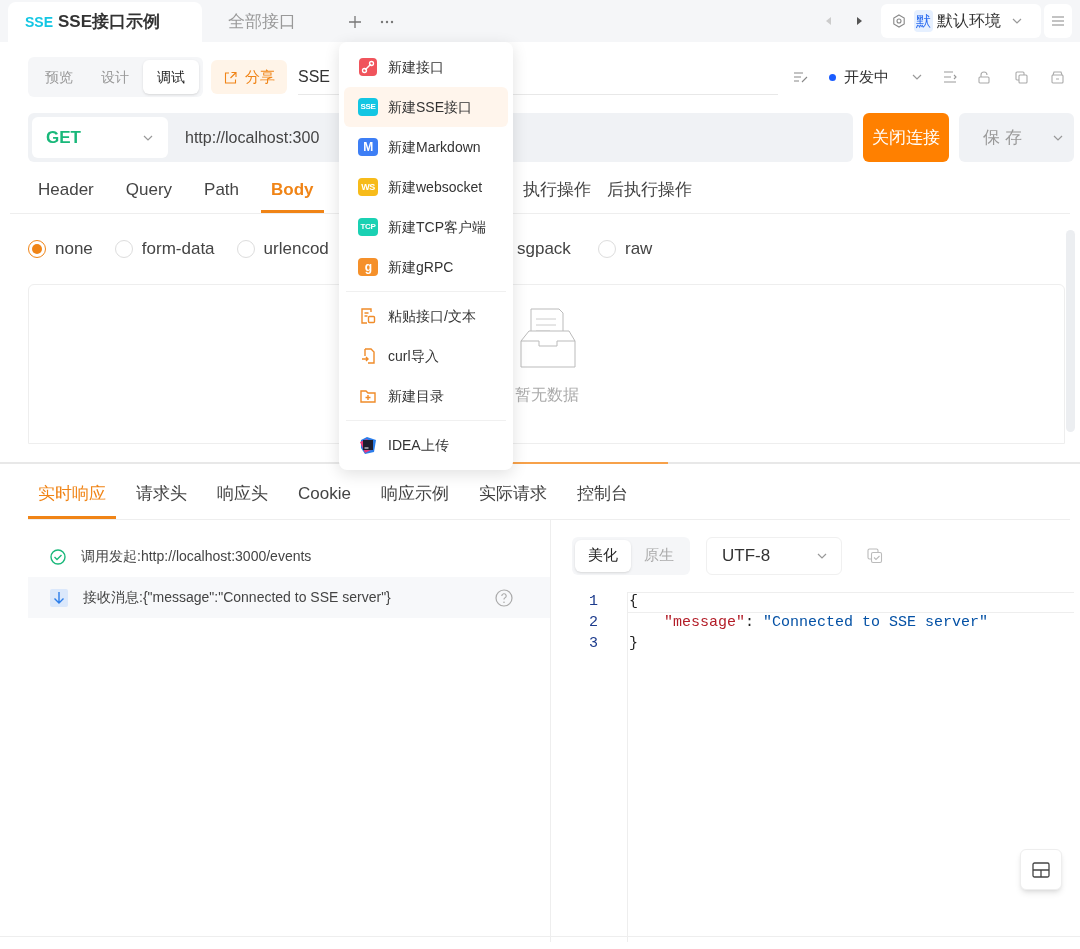 This screenshot has height=949, width=1080. What do you see at coordinates (625, 249) in the screenshot?
I see `body-type-radio: raw` at bounding box center [625, 249].